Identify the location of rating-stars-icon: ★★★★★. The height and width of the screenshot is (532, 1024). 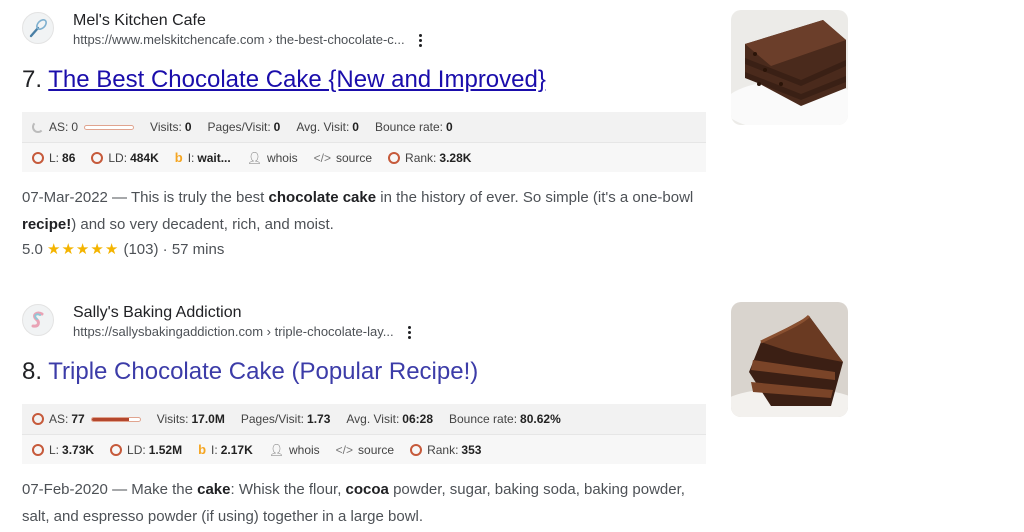
(83, 249).